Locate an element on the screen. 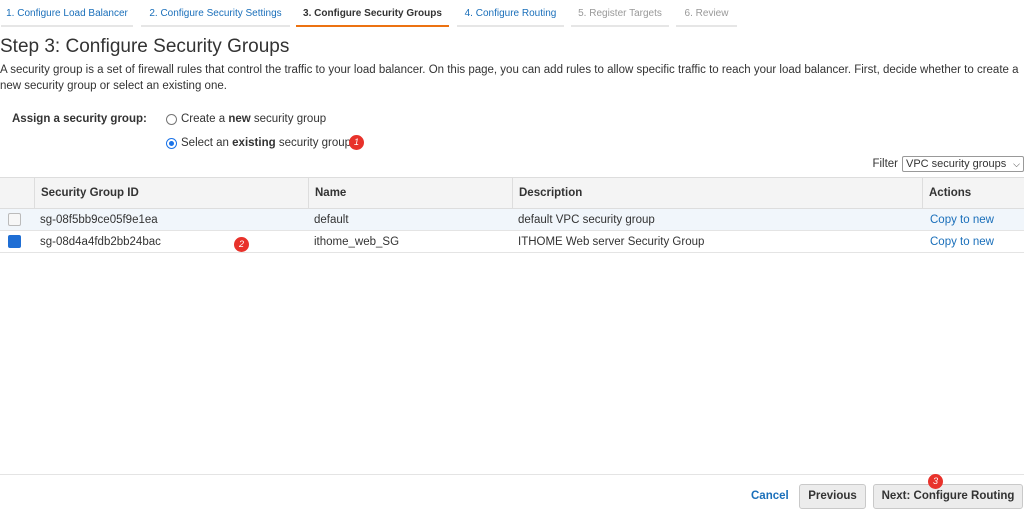  filter-control: Filter VPC security groups ⌵ is located at coordinates (948, 164).